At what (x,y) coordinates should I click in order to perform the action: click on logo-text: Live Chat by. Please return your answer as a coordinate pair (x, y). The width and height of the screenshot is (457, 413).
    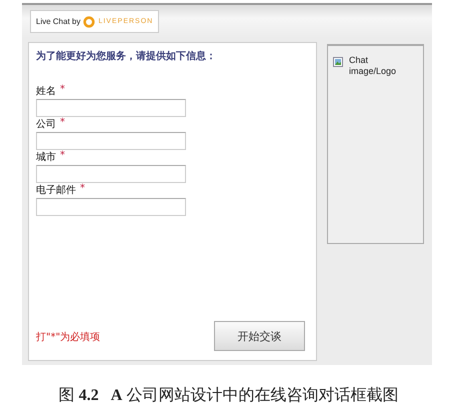
    Looking at the image, I should click on (58, 21).